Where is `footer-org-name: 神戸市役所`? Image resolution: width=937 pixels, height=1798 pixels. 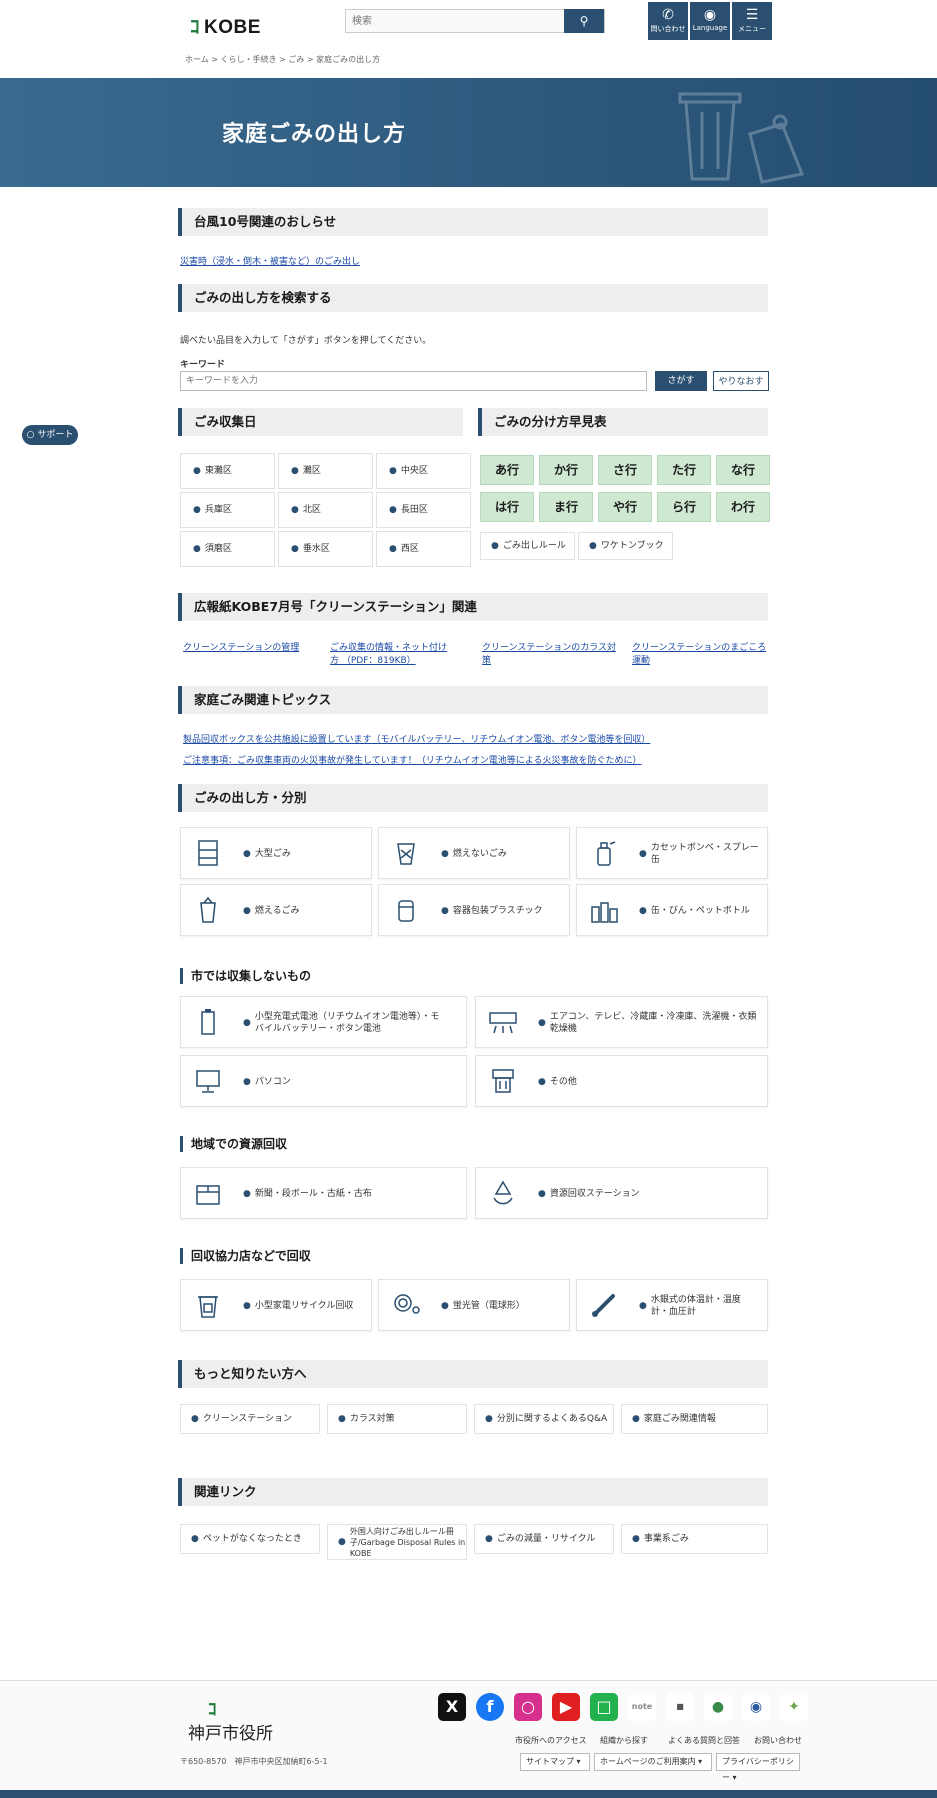 footer-org-name: 神戸市役所 is located at coordinates (230, 1731).